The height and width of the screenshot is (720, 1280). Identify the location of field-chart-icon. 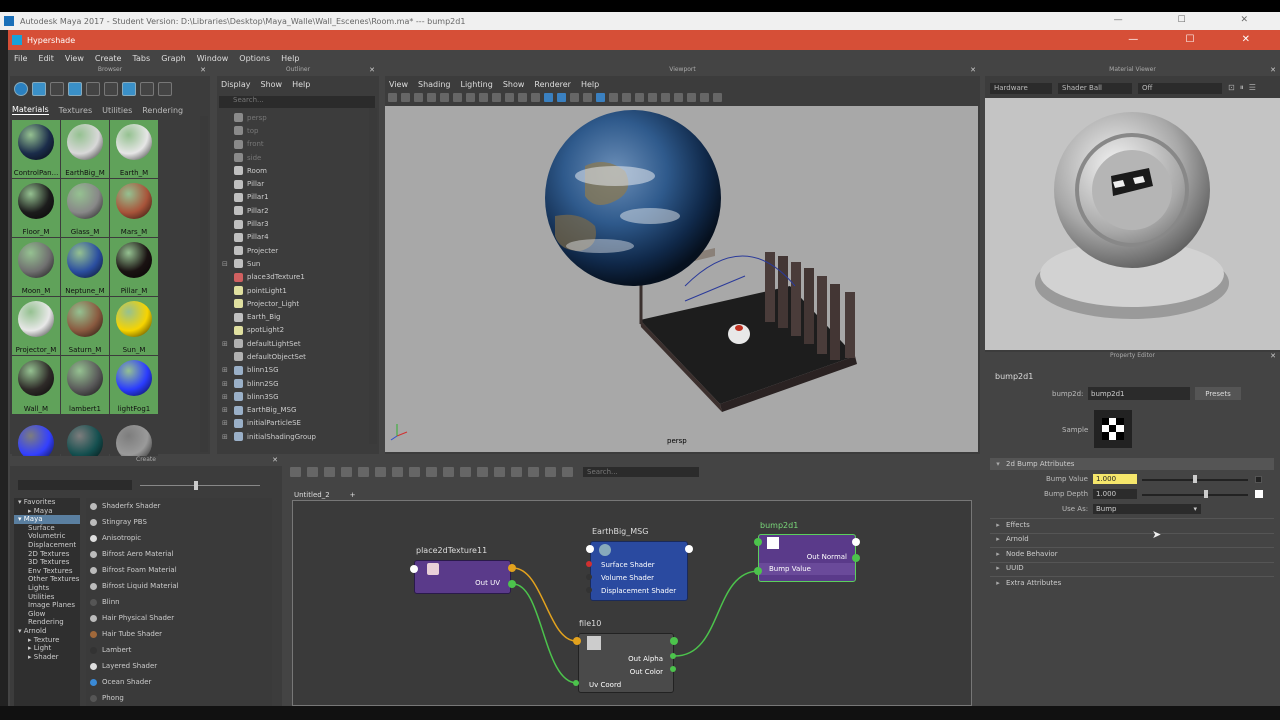
(509, 97).